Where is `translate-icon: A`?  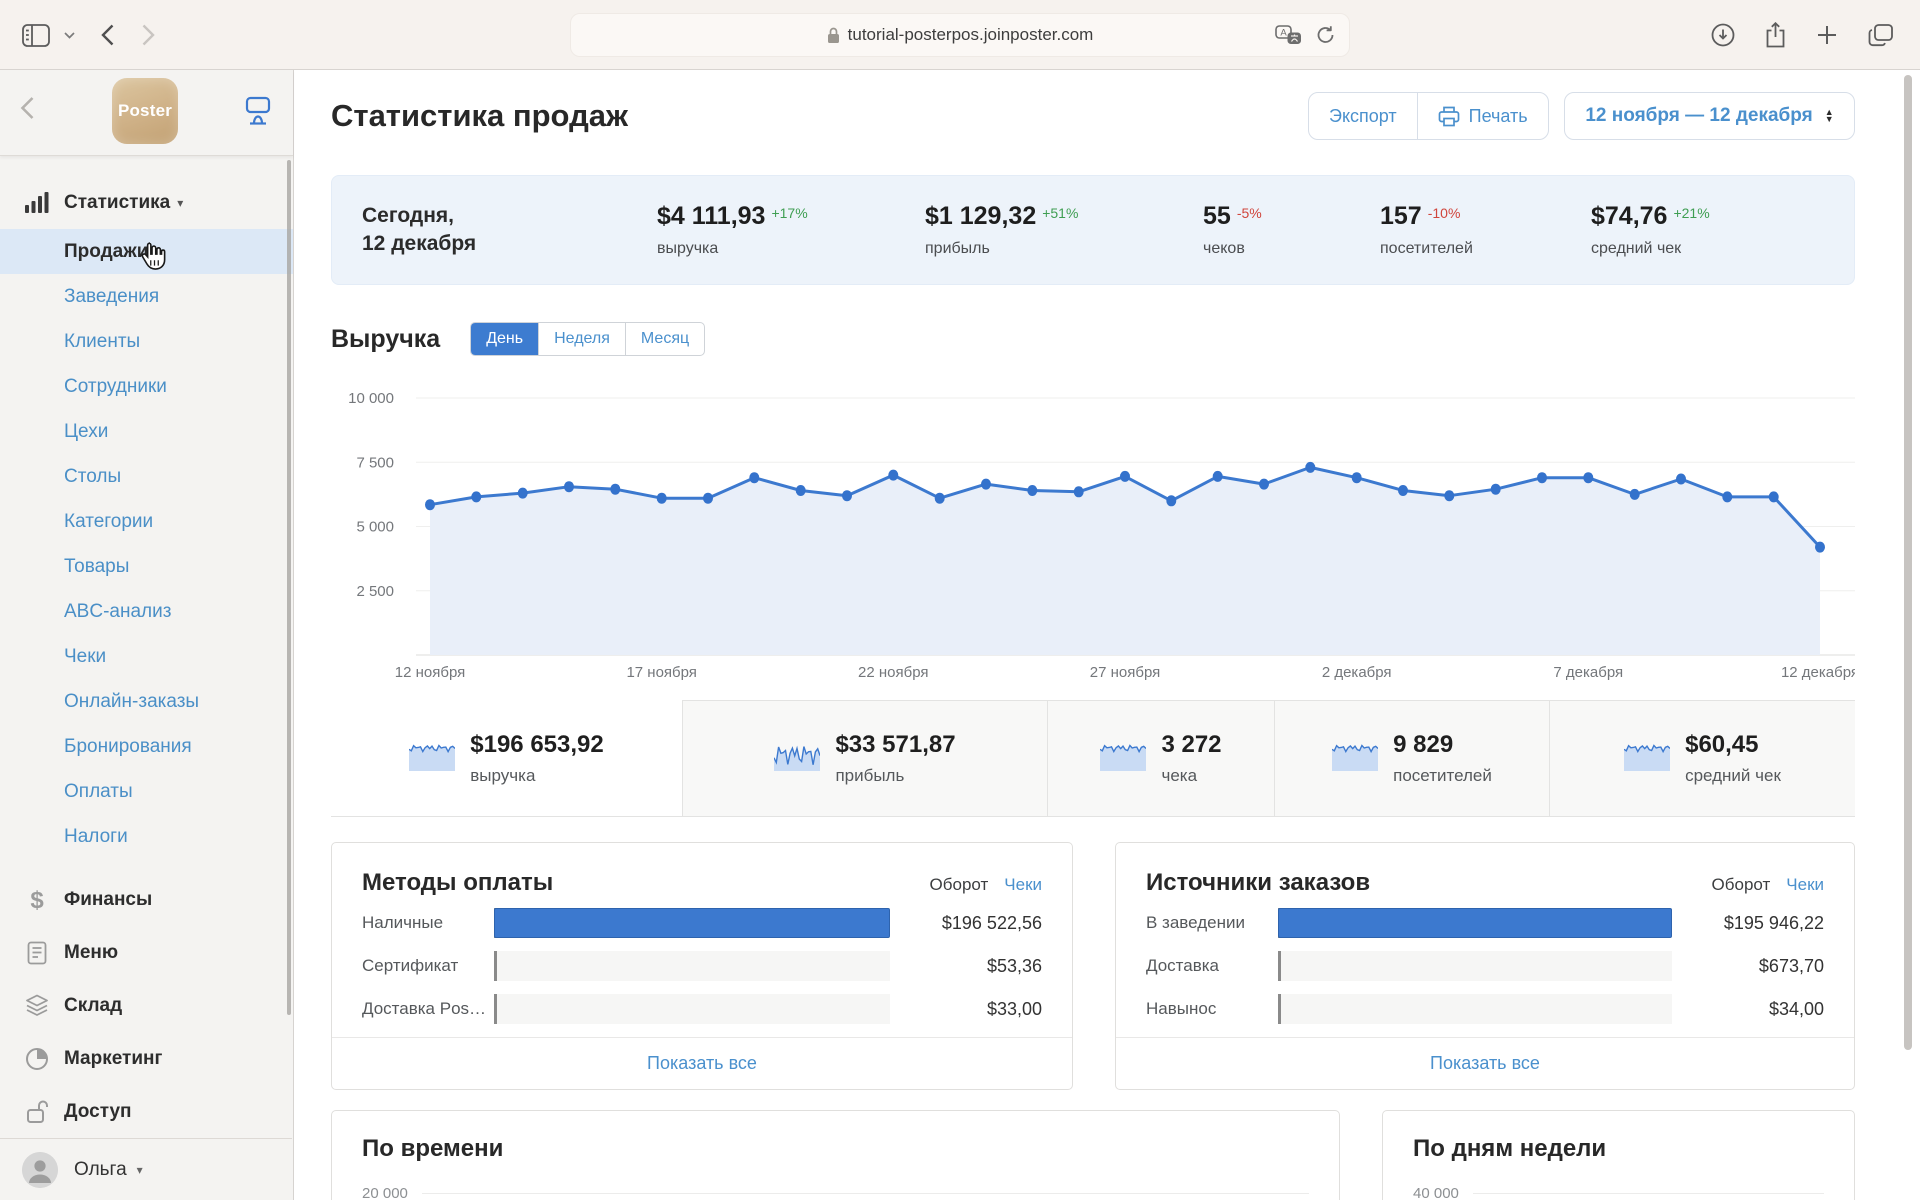
translate-icon: A is located at coordinates (1288, 35).